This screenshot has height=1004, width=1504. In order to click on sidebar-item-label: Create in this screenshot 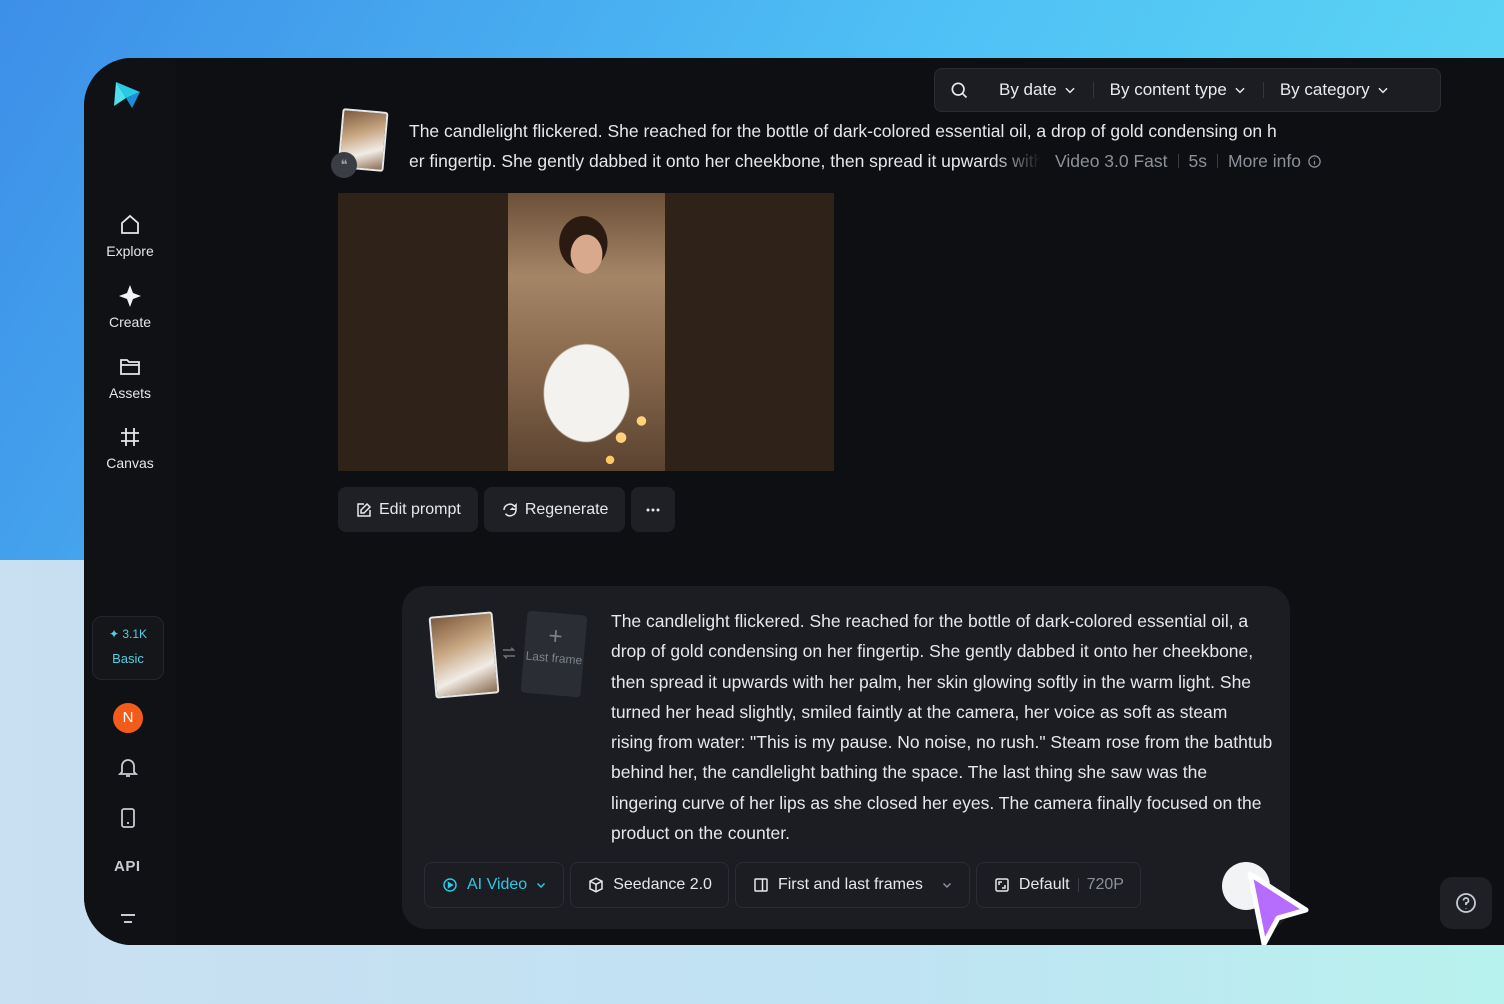, I will do `click(130, 322)`.